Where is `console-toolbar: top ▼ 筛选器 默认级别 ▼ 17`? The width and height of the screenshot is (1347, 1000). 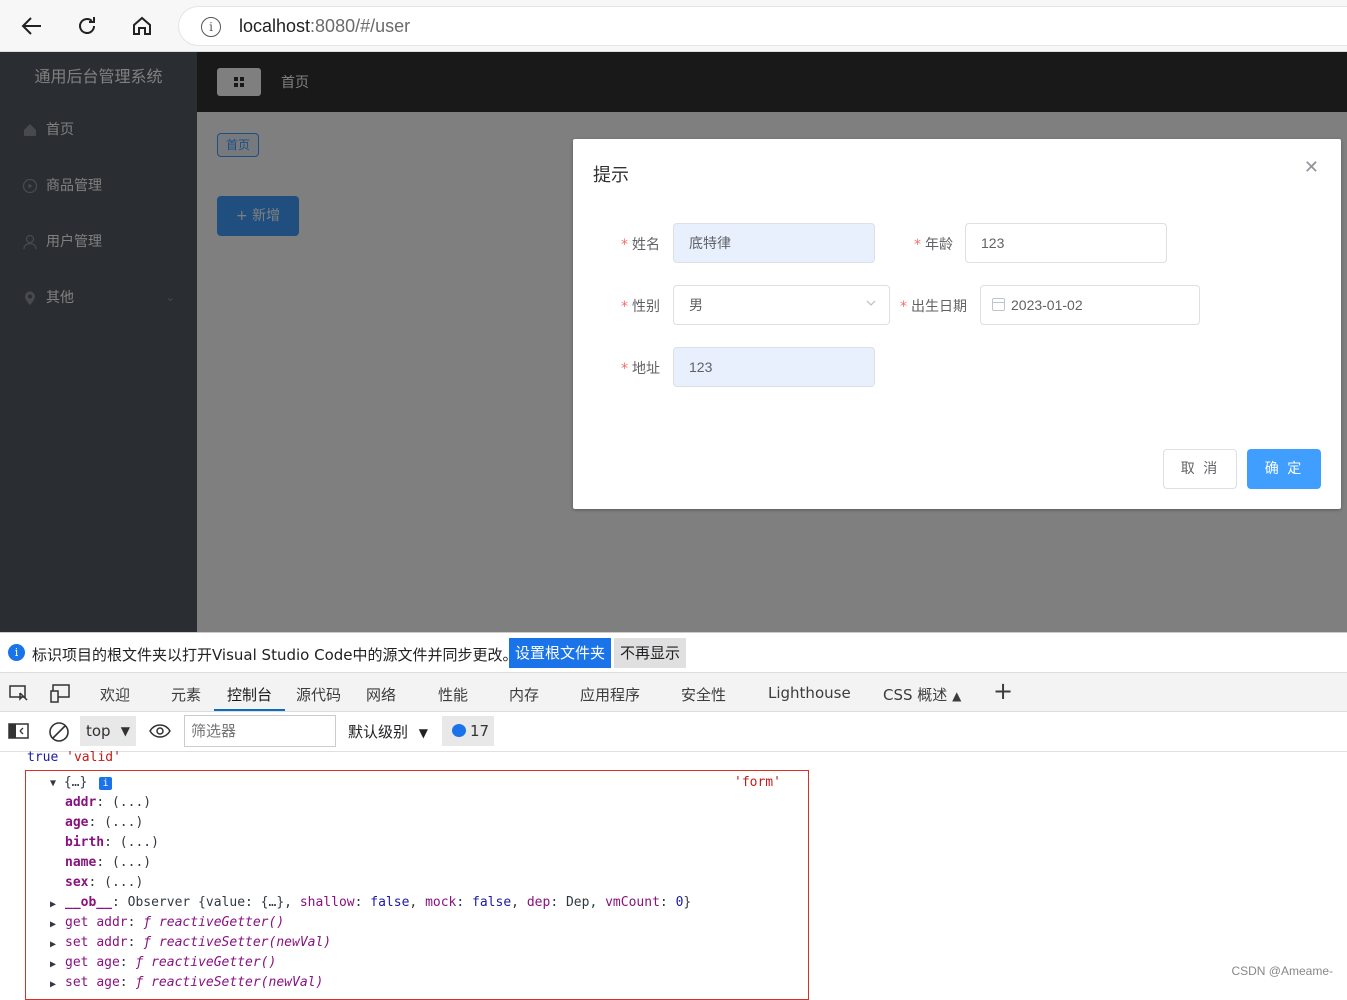 console-toolbar: top ▼ 筛选器 默认级别 ▼ 17 is located at coordinates (673, 732).